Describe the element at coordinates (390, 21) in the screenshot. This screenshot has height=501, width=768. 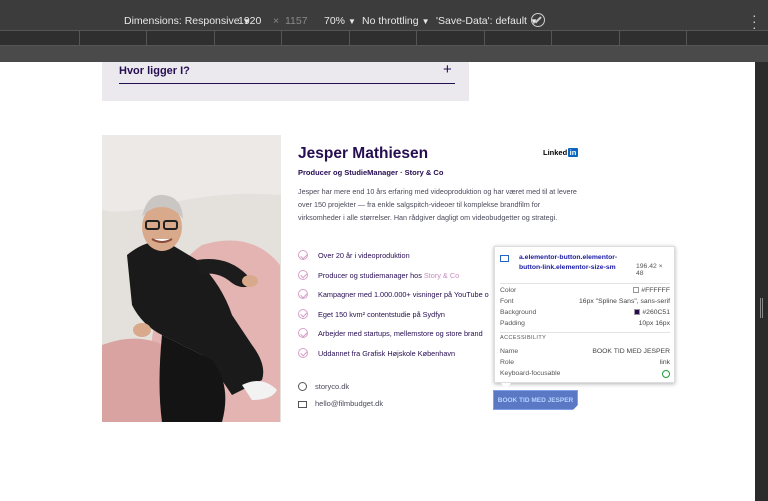
I see `throttling-value: No throttling` at that location.